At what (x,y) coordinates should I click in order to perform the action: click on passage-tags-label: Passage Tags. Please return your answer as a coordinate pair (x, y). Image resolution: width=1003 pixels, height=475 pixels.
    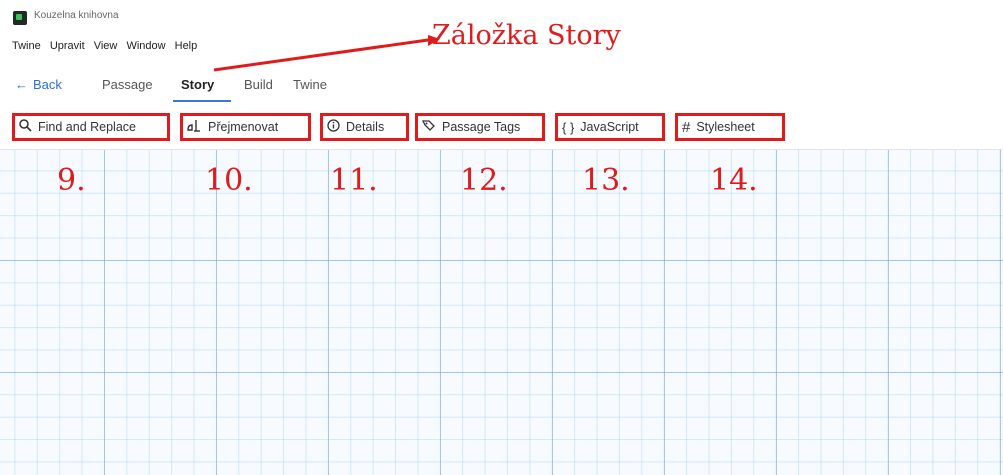
    Looking at the image, I should click on (481, 127).